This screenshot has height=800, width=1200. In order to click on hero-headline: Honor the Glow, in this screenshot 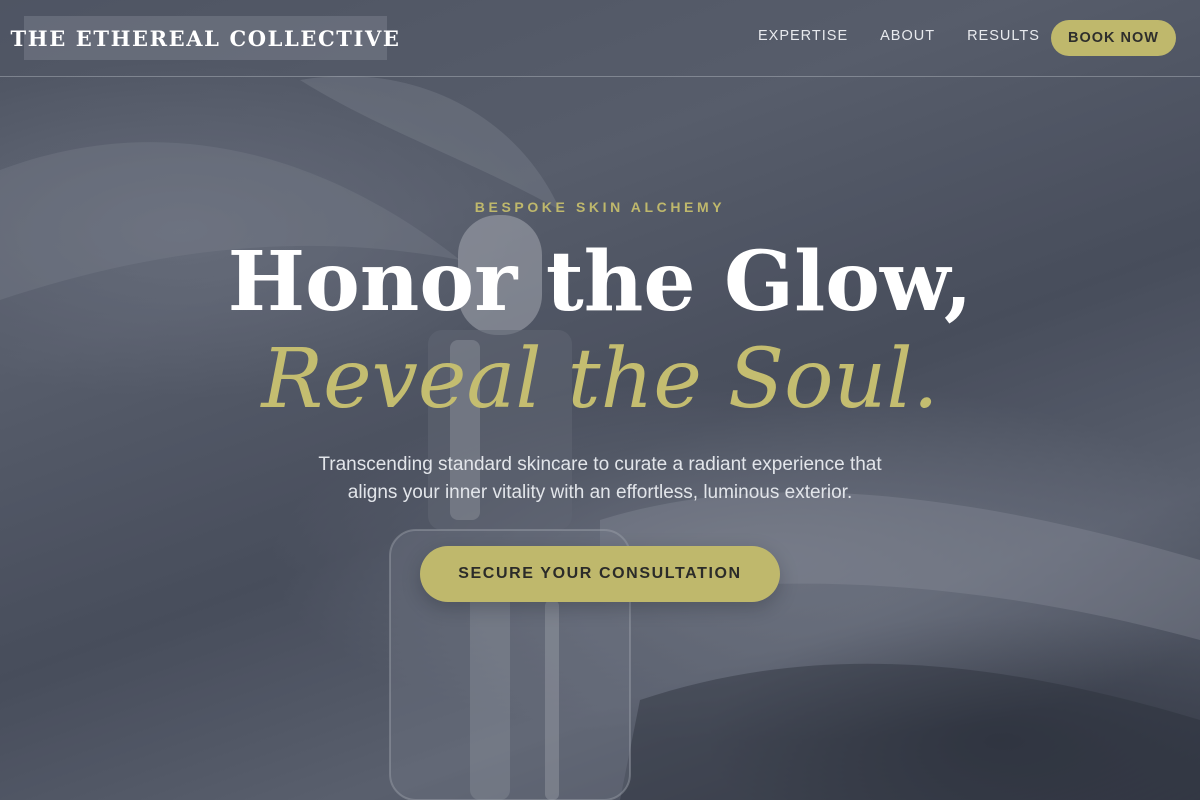, I will do `click(600, 282)`.